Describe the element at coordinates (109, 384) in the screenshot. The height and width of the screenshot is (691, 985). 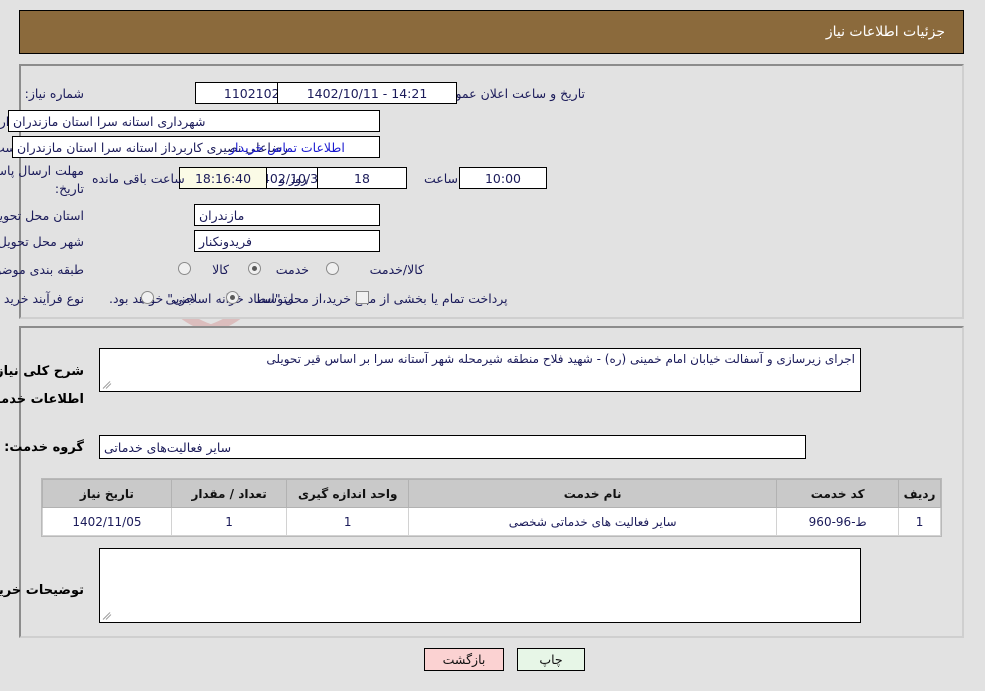
I see `resize-grip-icon` at that location.